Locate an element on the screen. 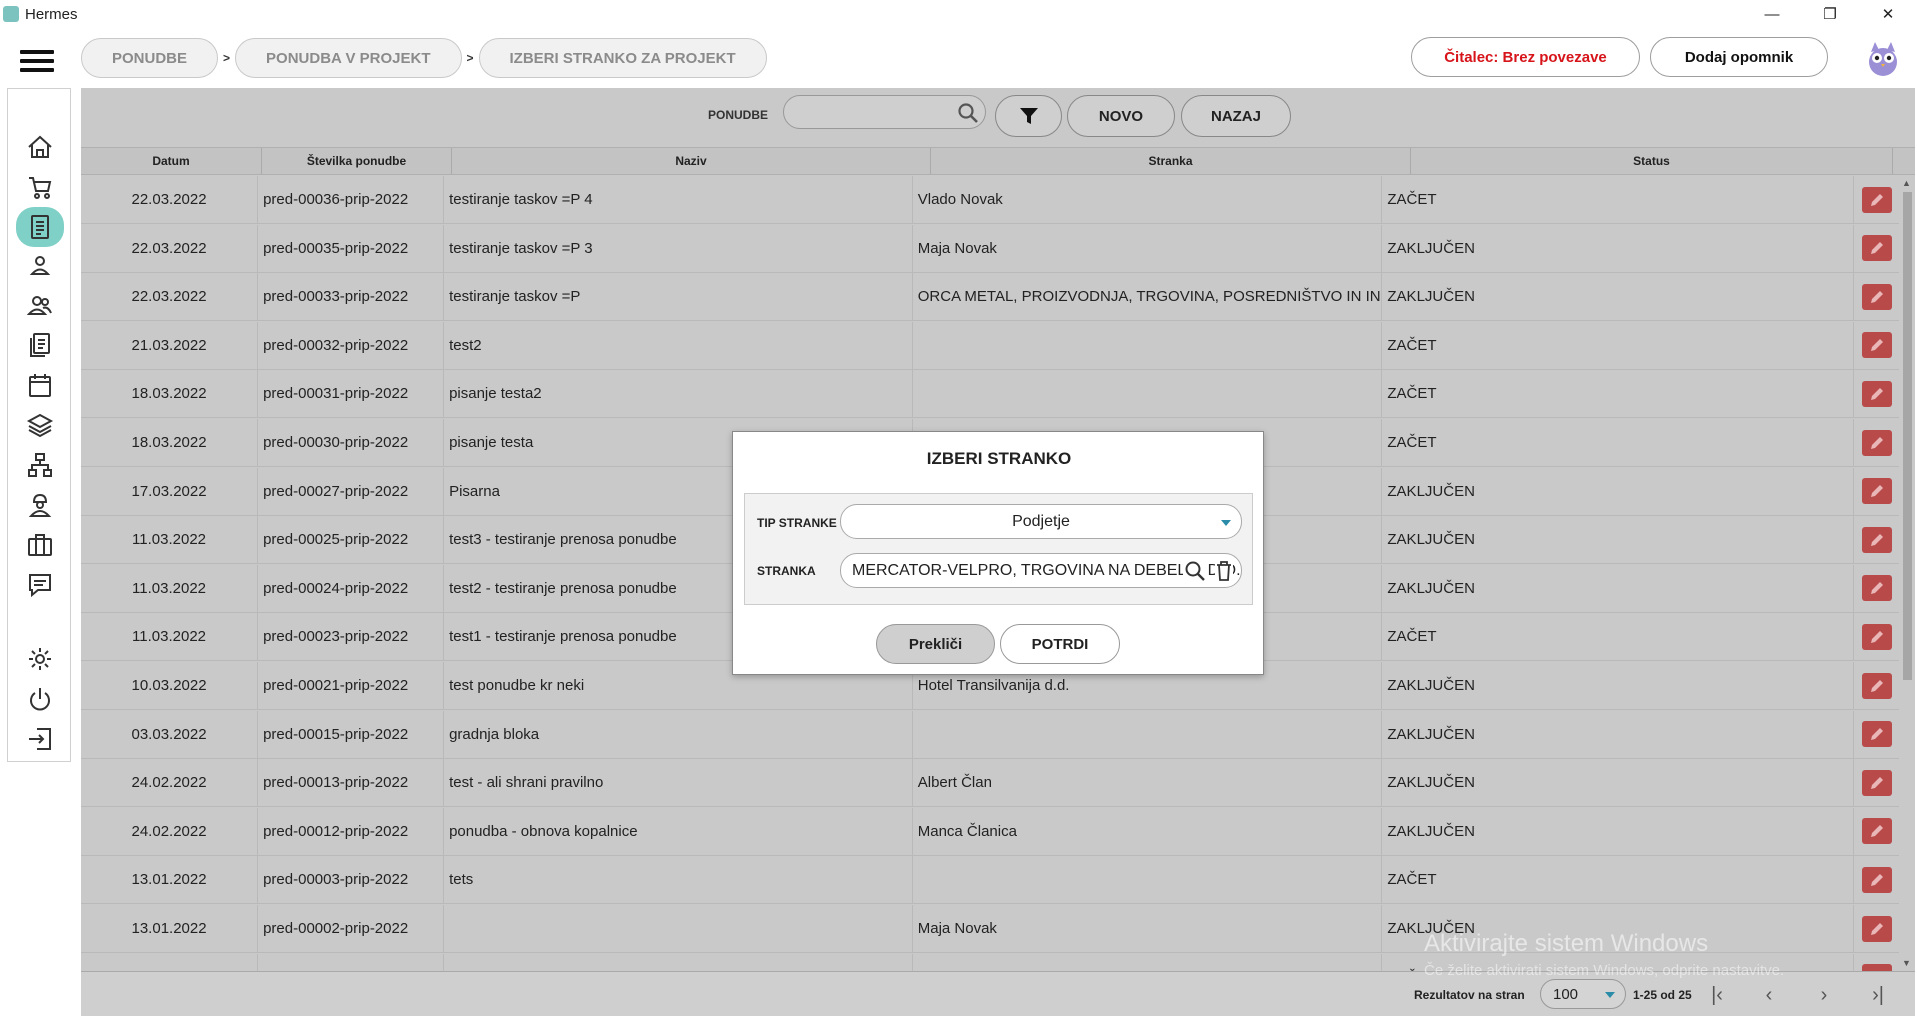  cell-client: Vlado Novak is located at coordinates (1148, 199).